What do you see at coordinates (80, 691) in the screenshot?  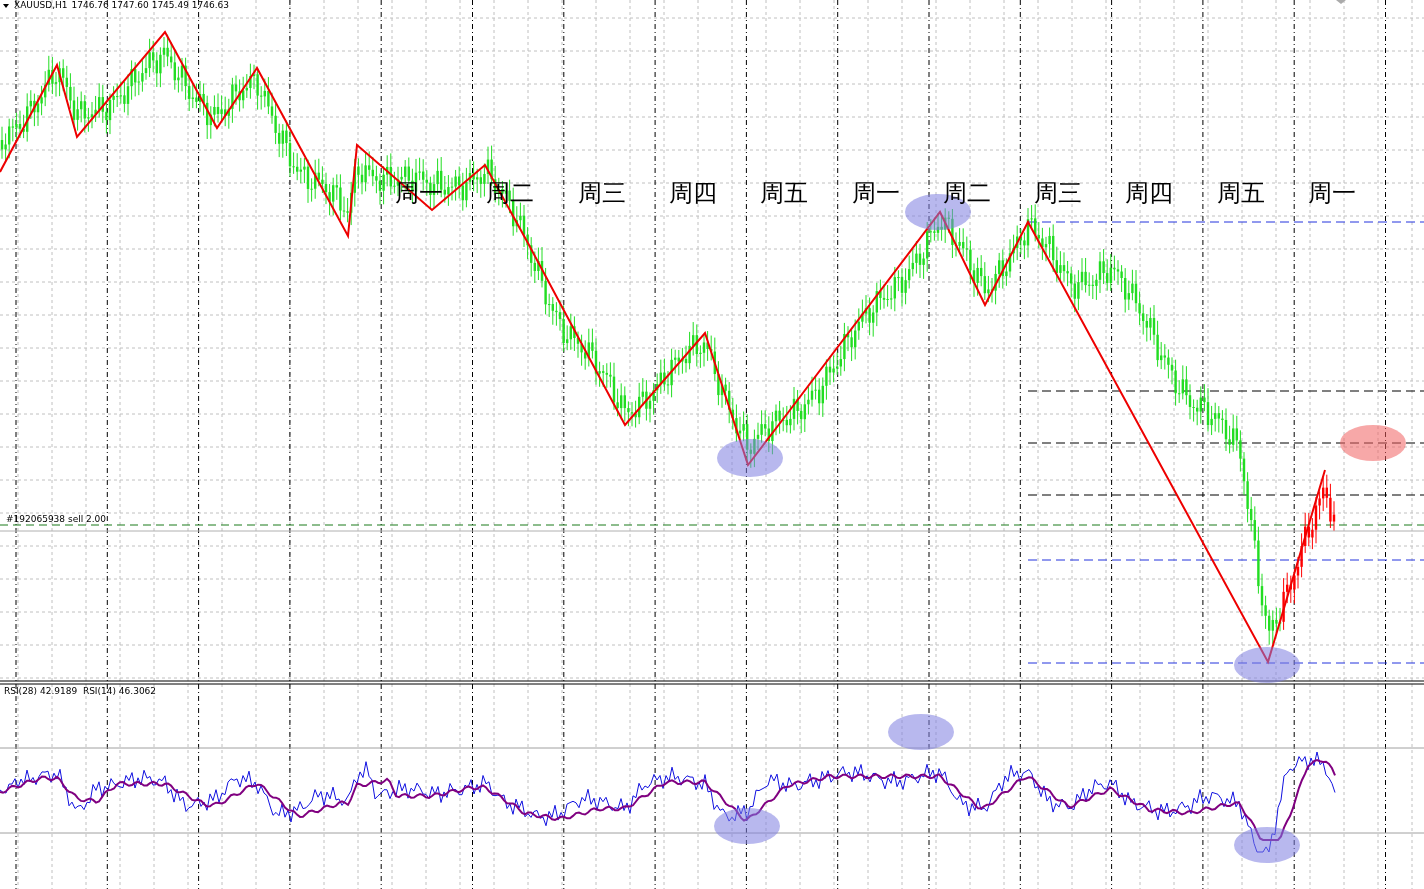 I see `indicator-label: RSI(28) 42.9189 RSI(14) 46.3062` at bounding box center [80, 691].